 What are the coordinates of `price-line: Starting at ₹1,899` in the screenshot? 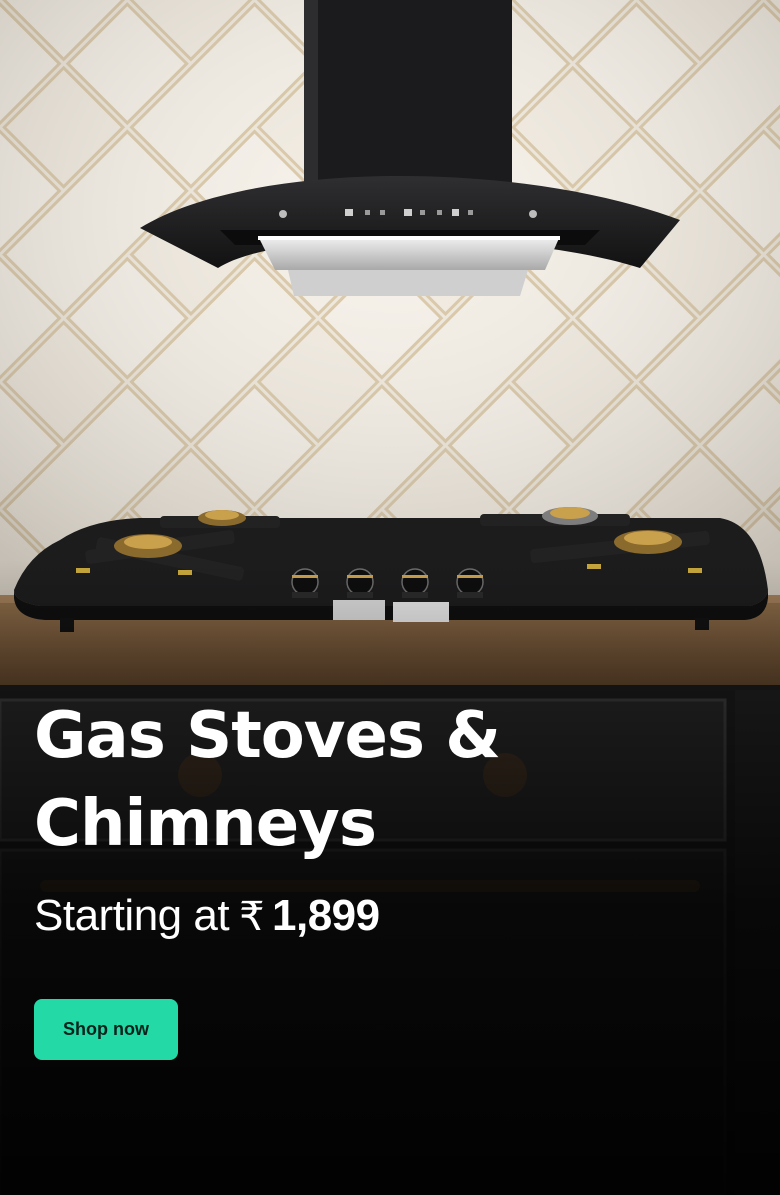 It's located at (207, 916).